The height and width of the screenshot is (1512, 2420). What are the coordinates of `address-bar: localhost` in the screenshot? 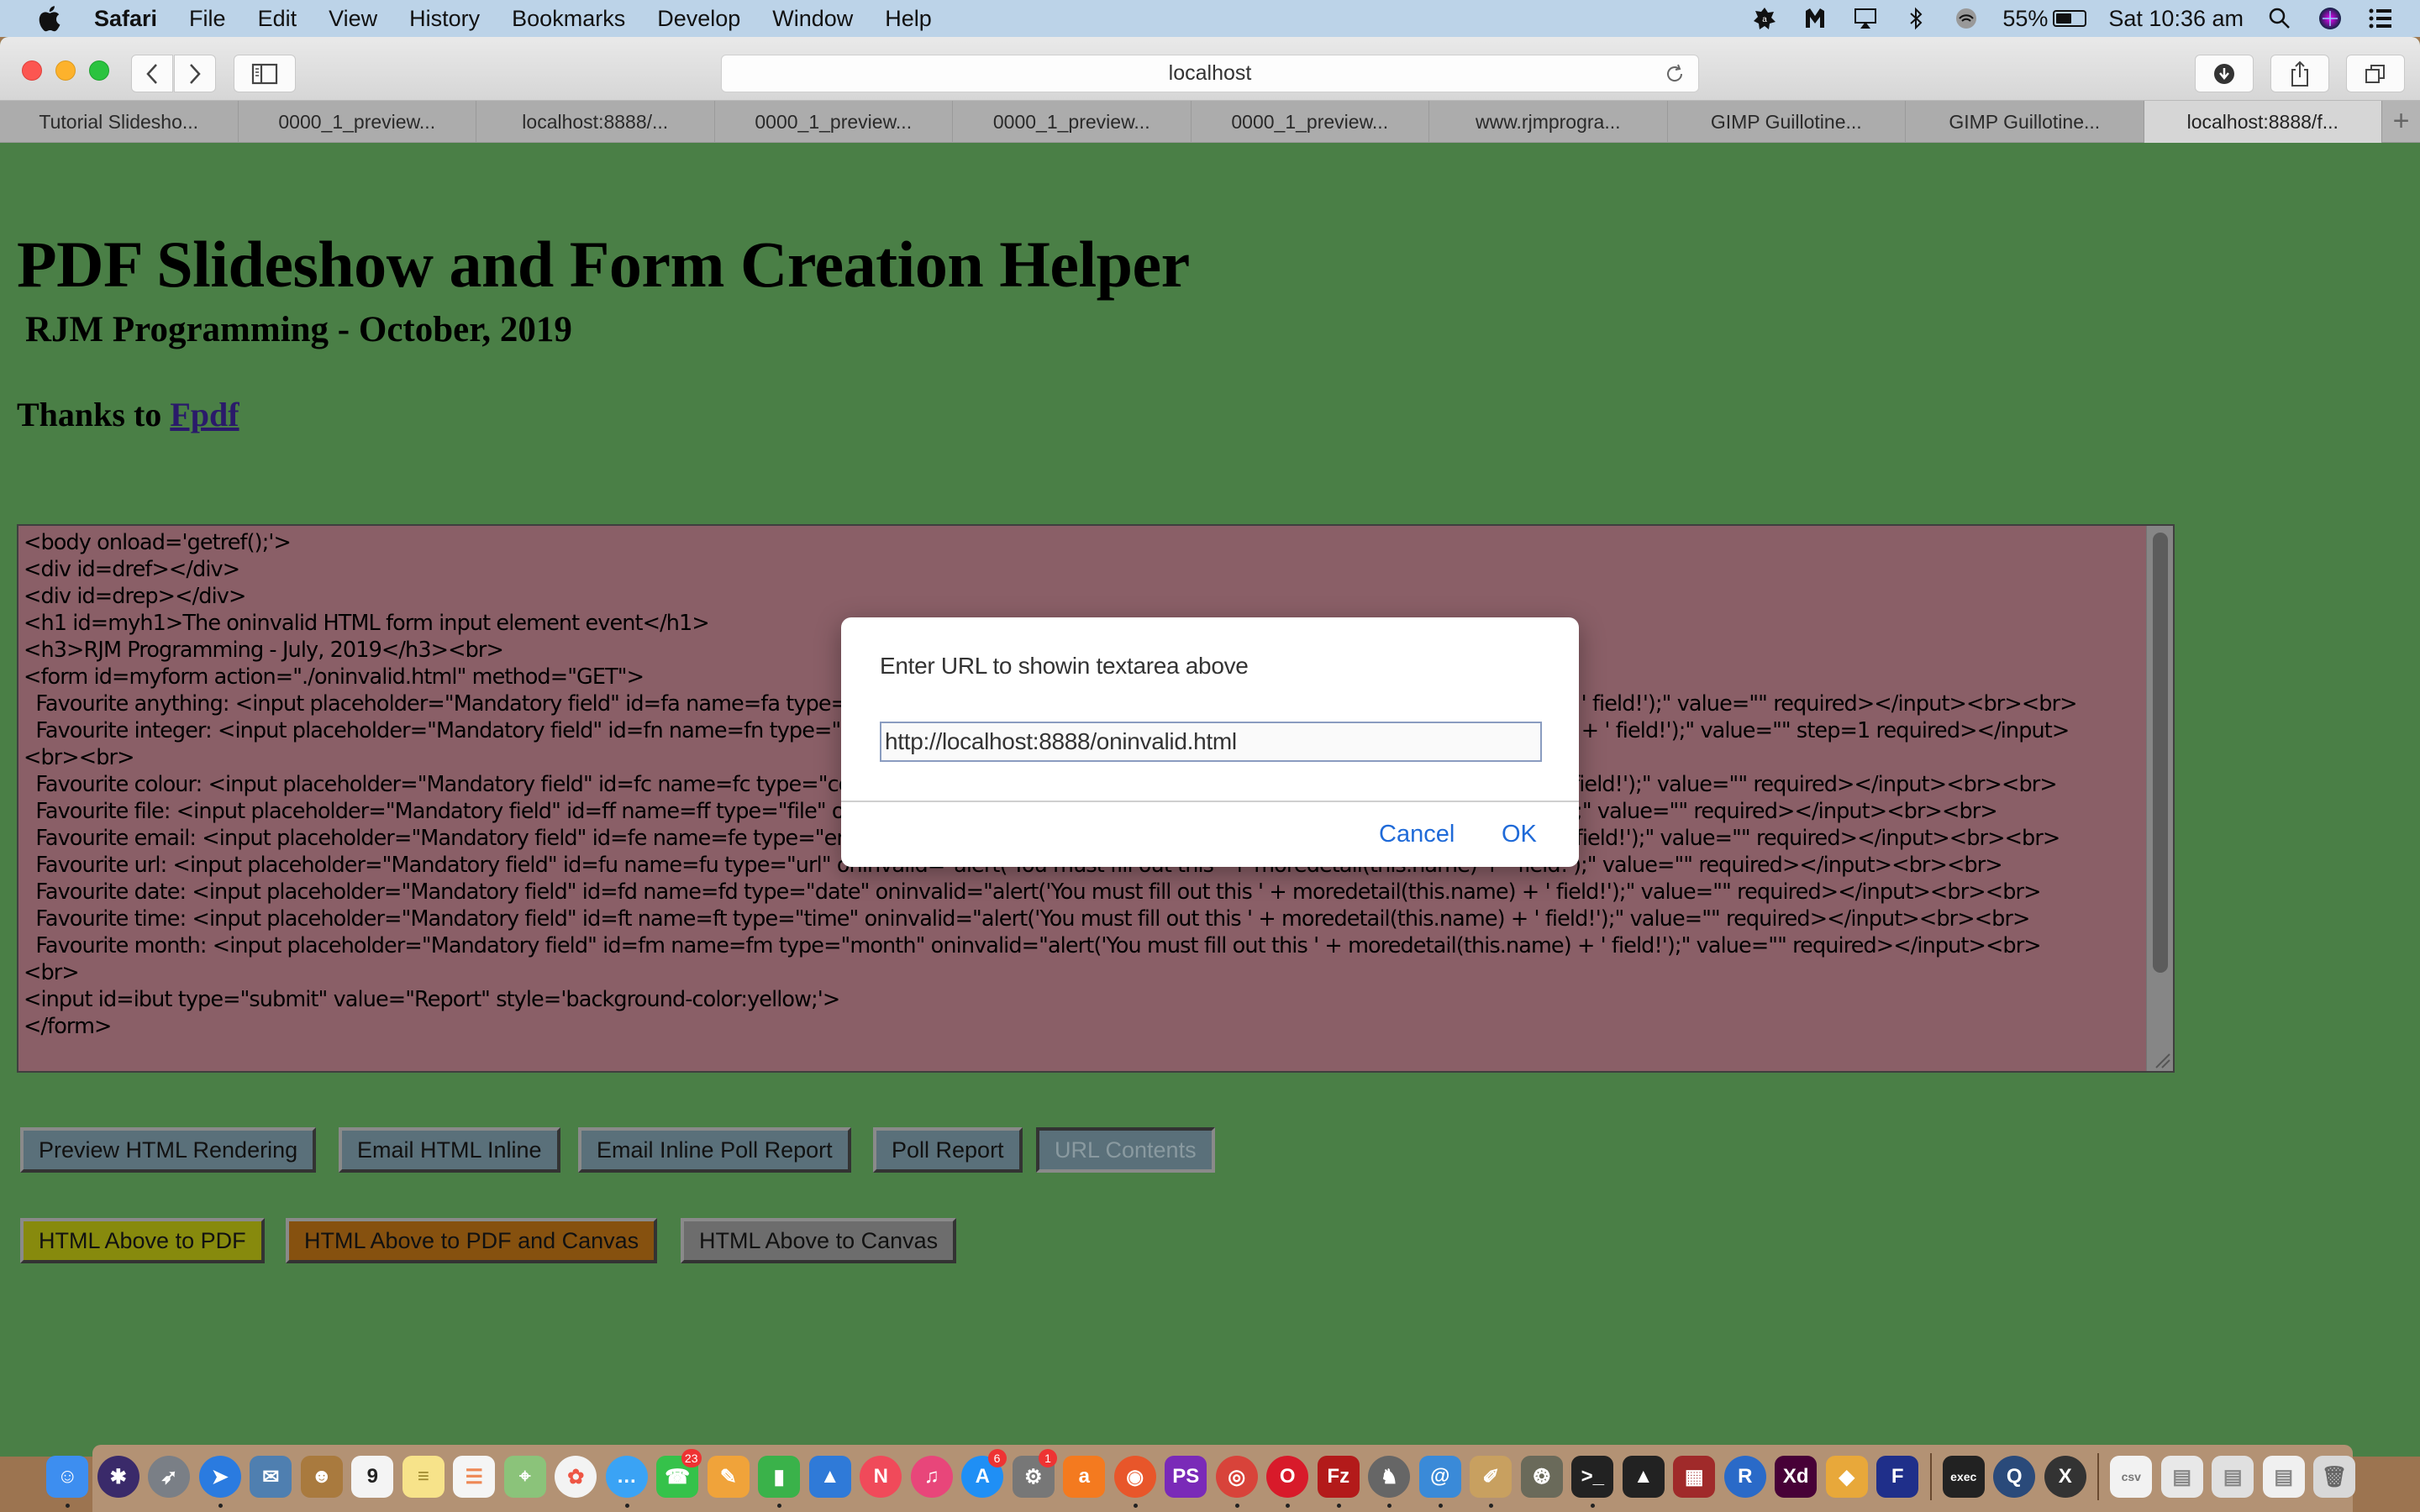 It's located at (1210, 73).